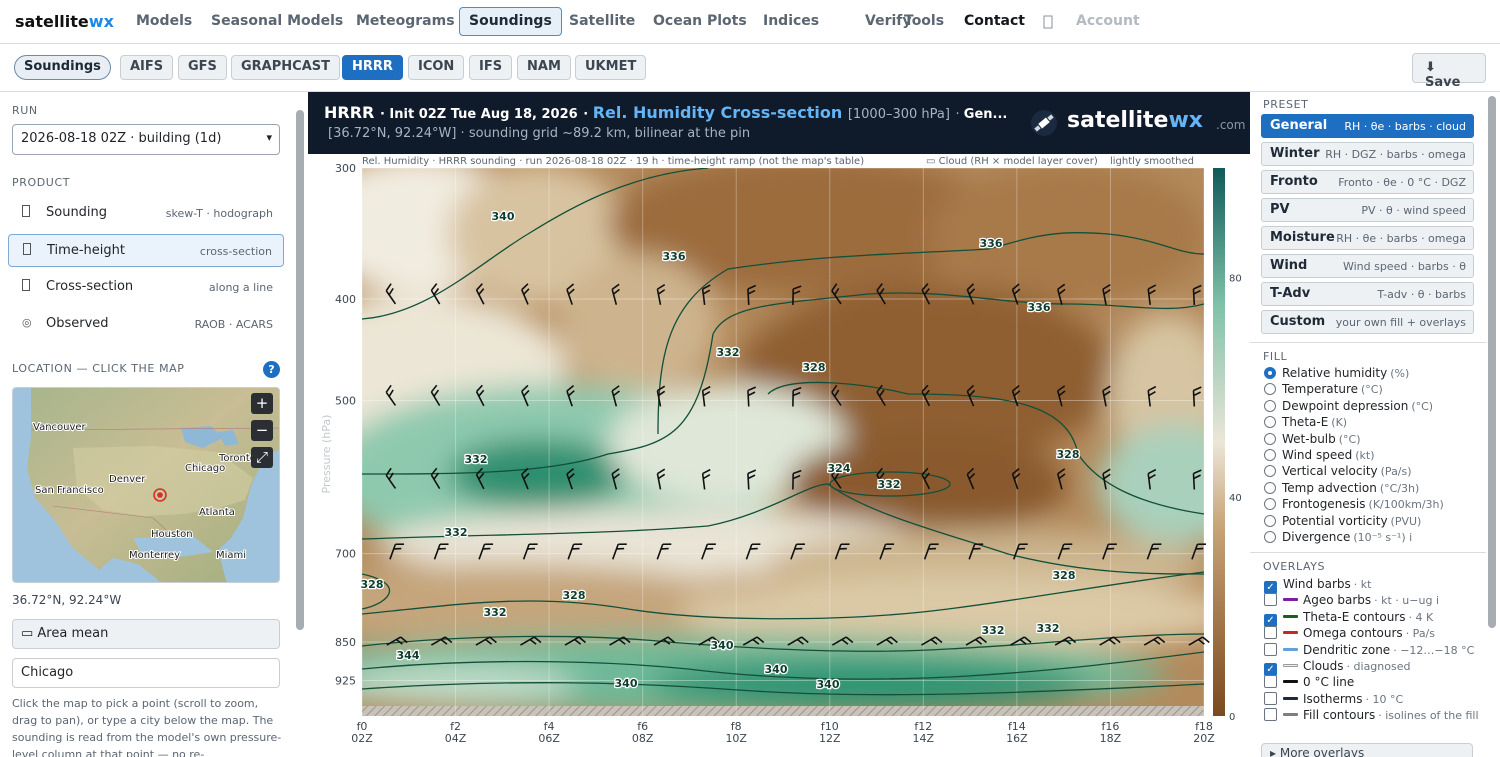  Describe the element at coordinates (1369, 649) in the screenshot. I see `overlay-dendritic-zone: Dendritic zone · −12…−18 °C` at that location.